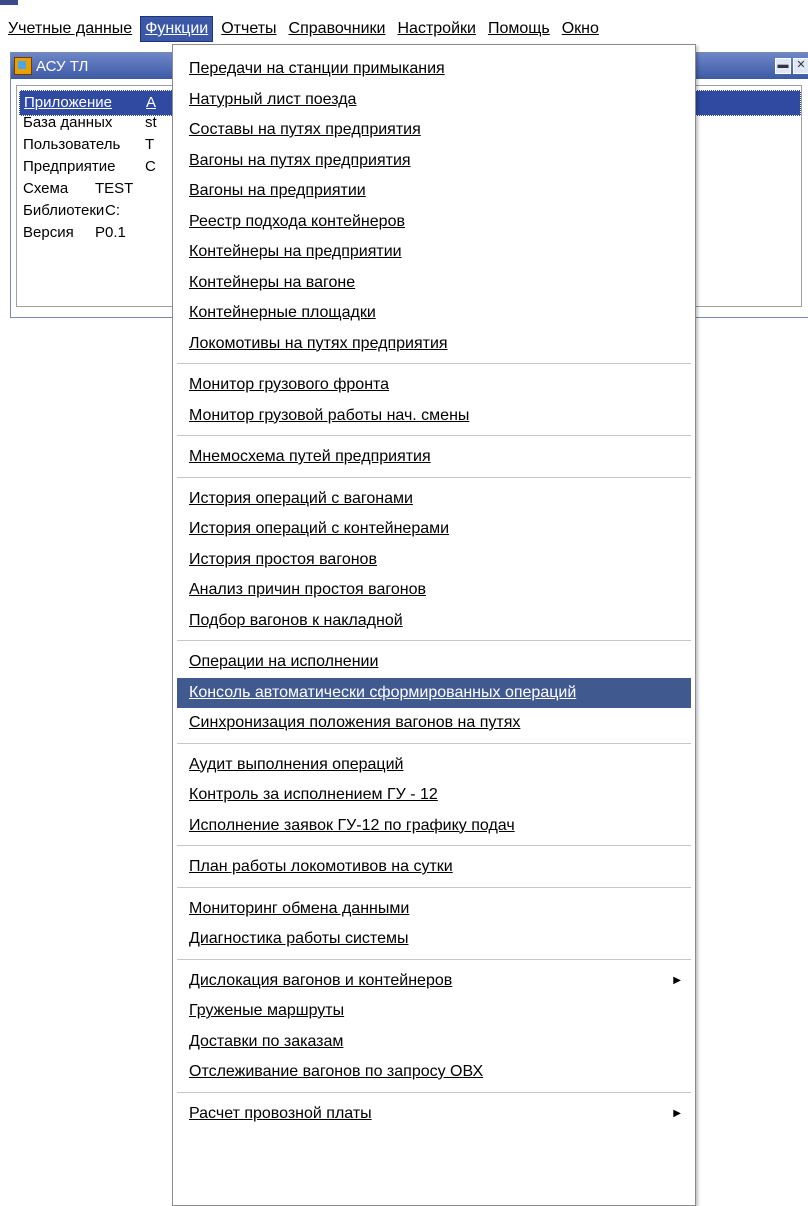 The image size is (808, 1206). What do you see at coordinates (289, 384) in the screenshot?
I see `menu-item-label: Монитор грузового фронта` at bounding box center [289, 384].